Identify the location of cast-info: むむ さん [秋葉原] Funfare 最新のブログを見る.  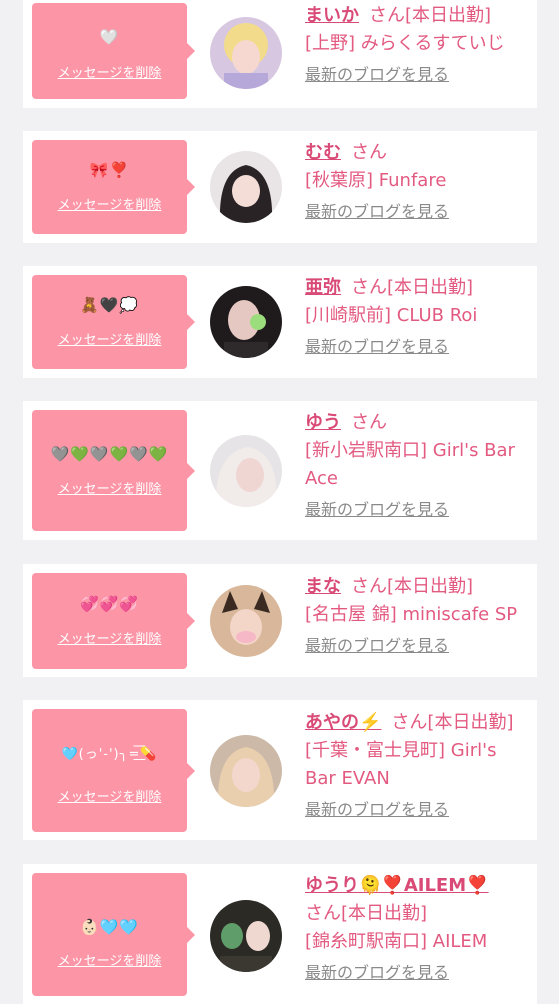
(415, 181).